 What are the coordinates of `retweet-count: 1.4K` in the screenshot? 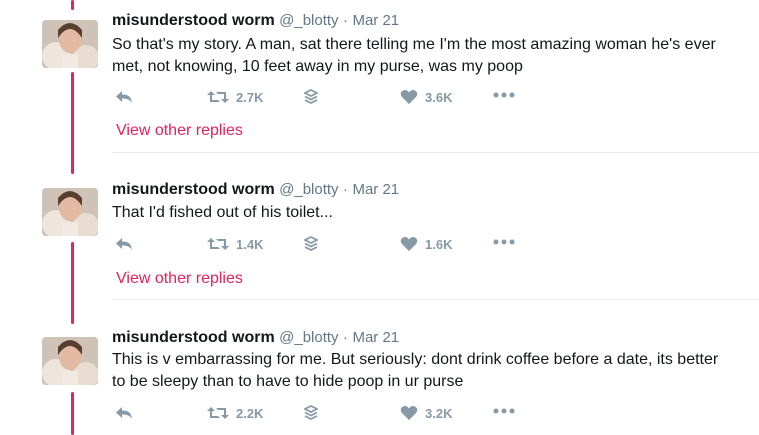 It's located at (250, 244).